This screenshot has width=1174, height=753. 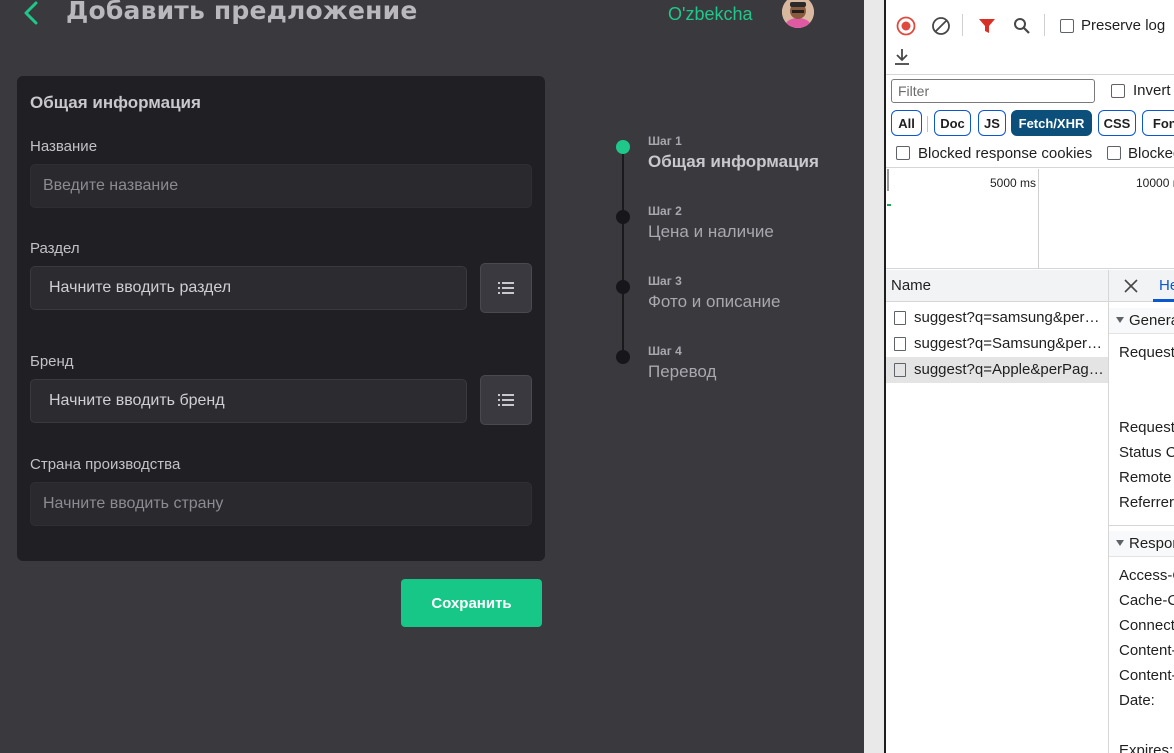 I want to click on preserve-log-label: Preserve log, so click(x=1123, y=25).